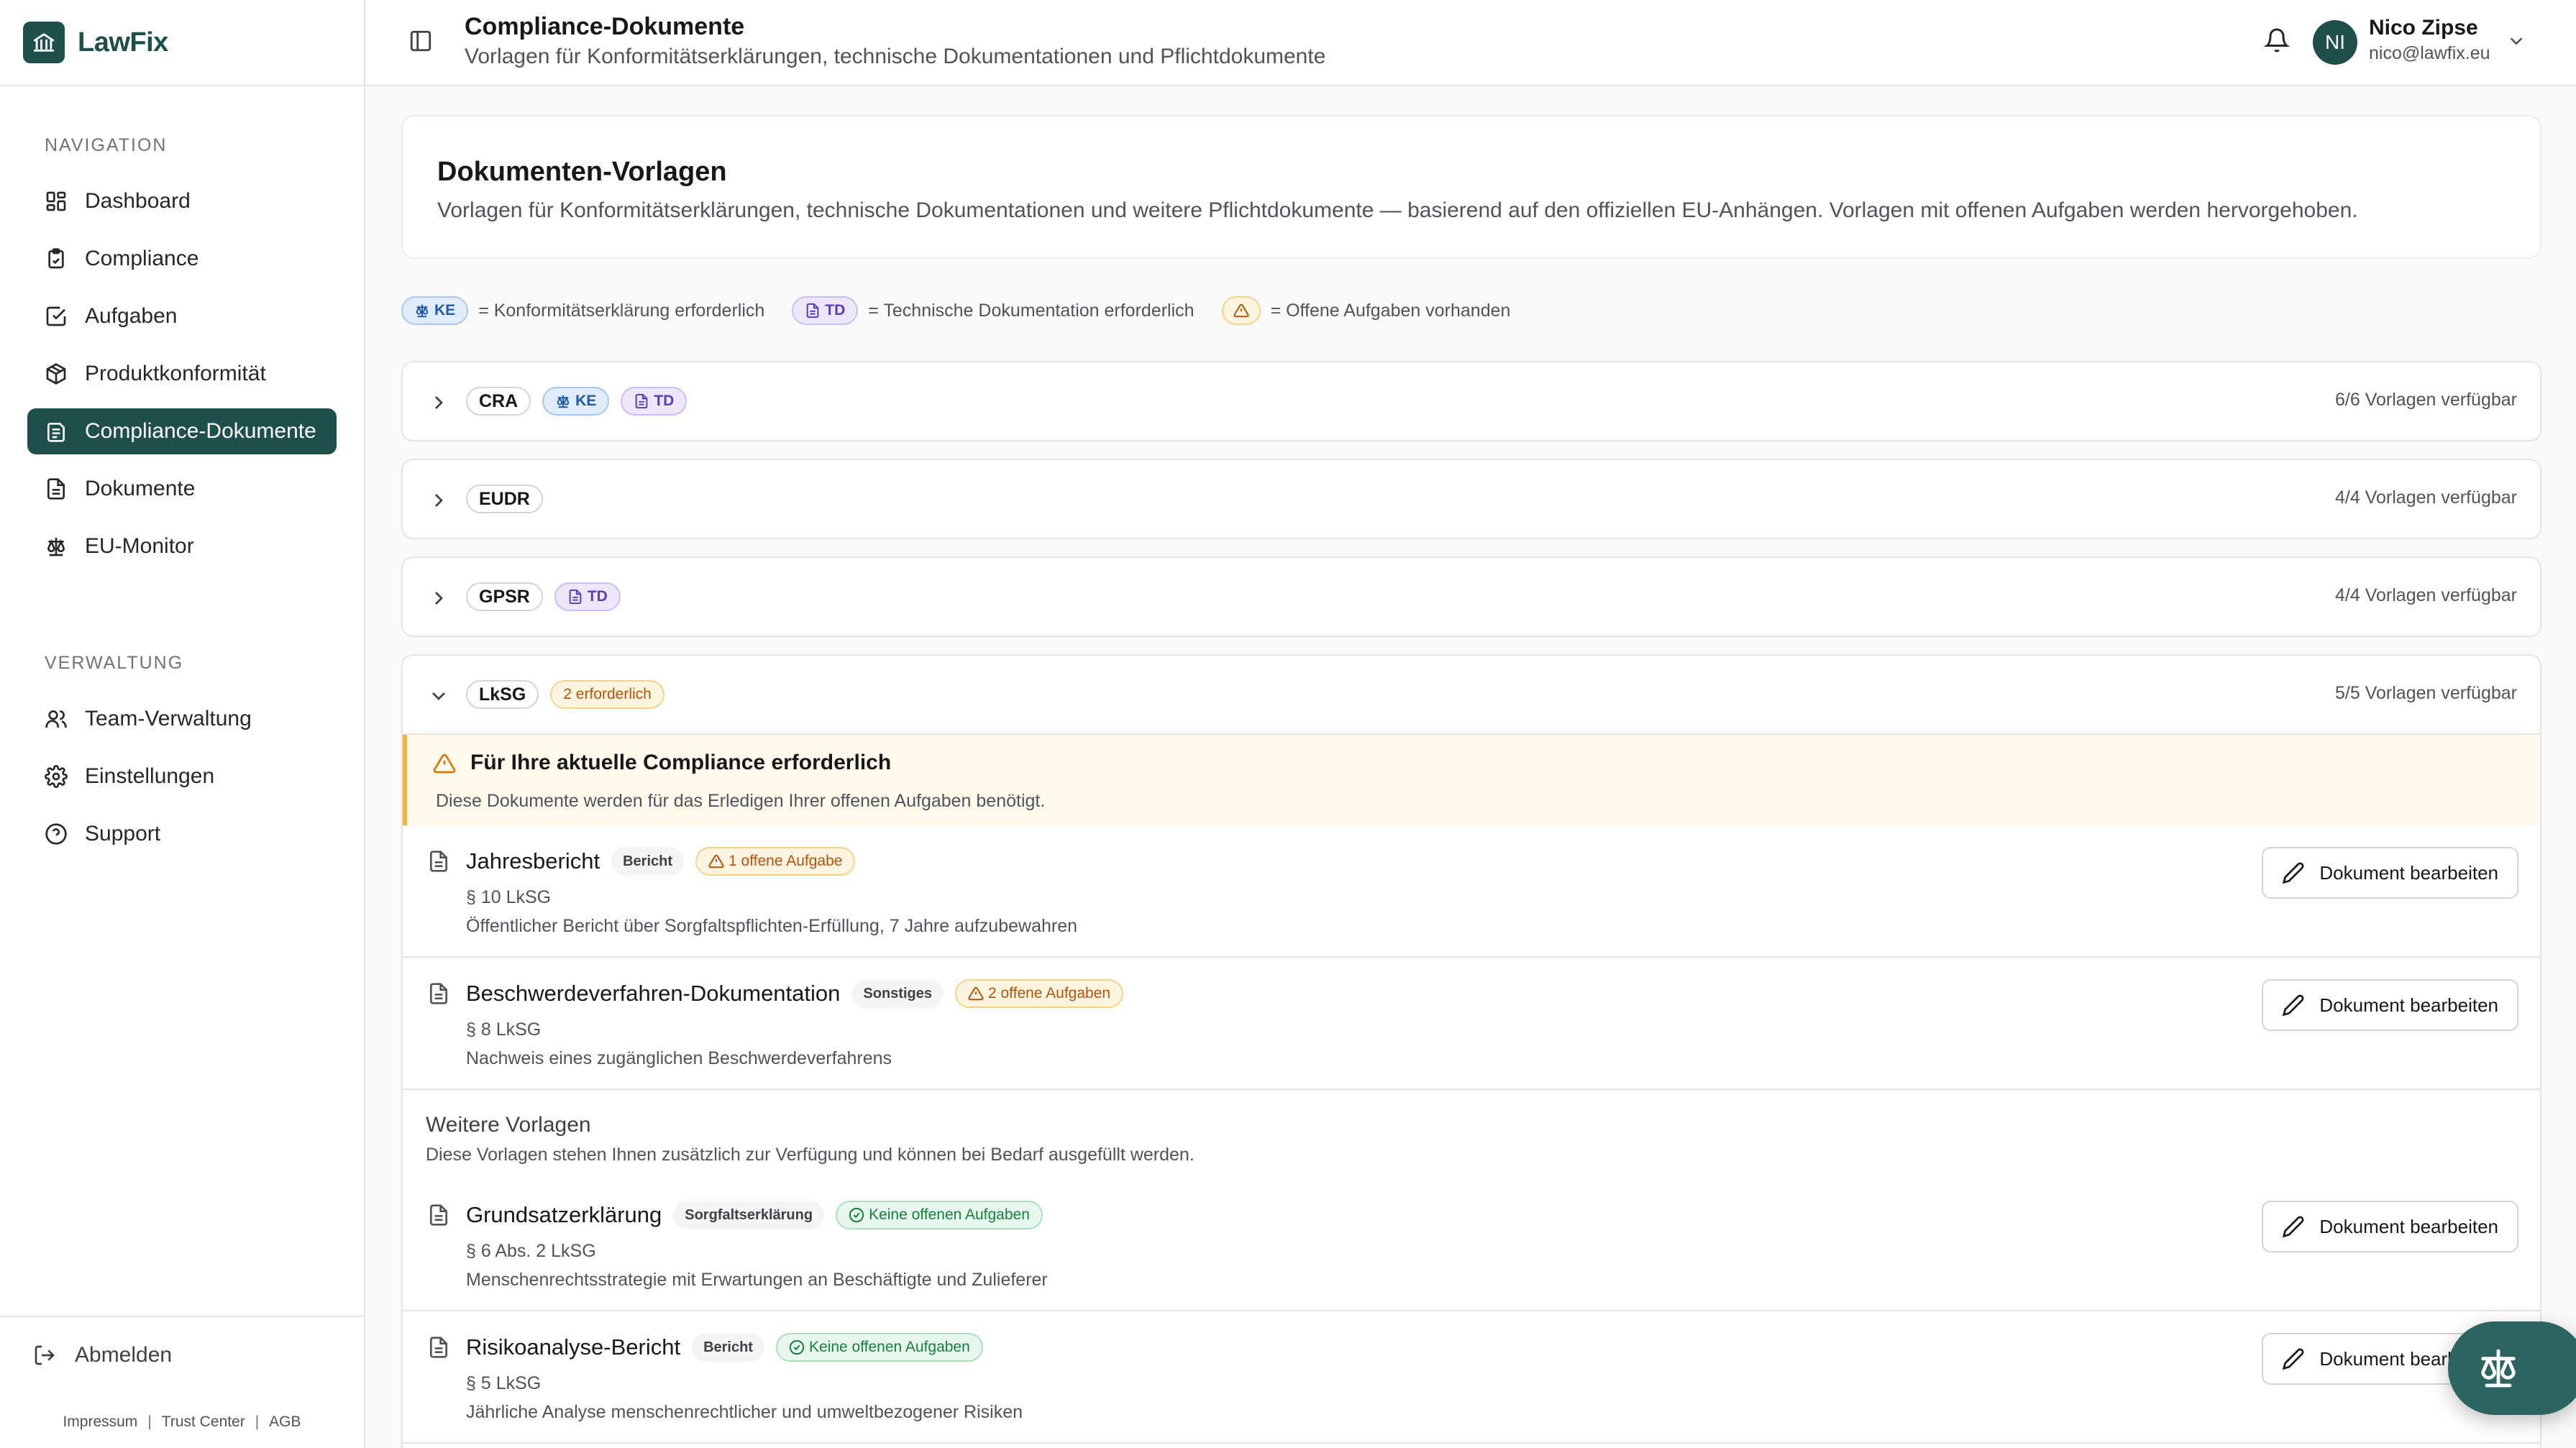 This screenshot has width=2576, height=1448. I want to click on sidebar-item-dokumente: Dokumente, so click(182, 489).